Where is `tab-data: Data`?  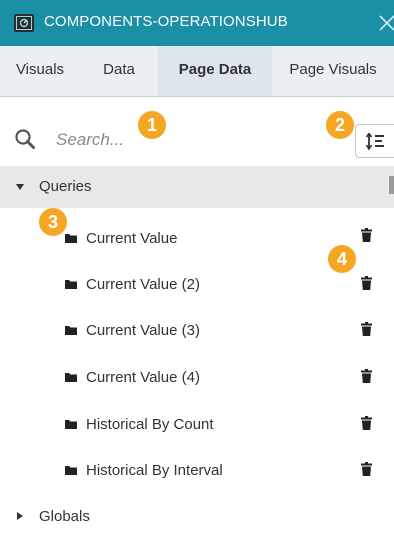
tab-data: Data is located at coordinates (119, 71).